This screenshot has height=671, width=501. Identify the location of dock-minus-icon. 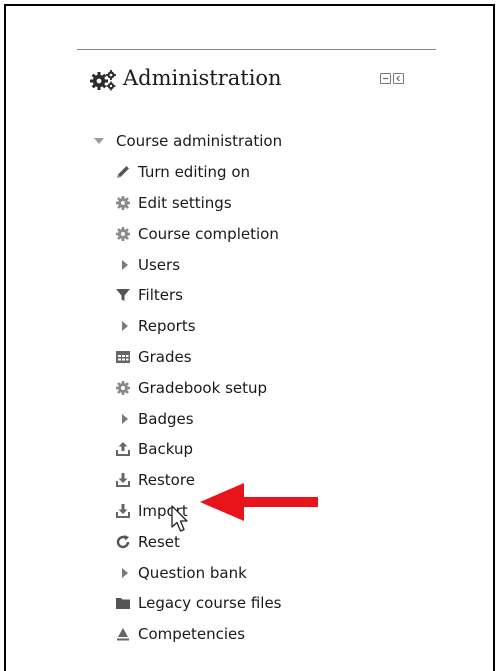
(385, 78).